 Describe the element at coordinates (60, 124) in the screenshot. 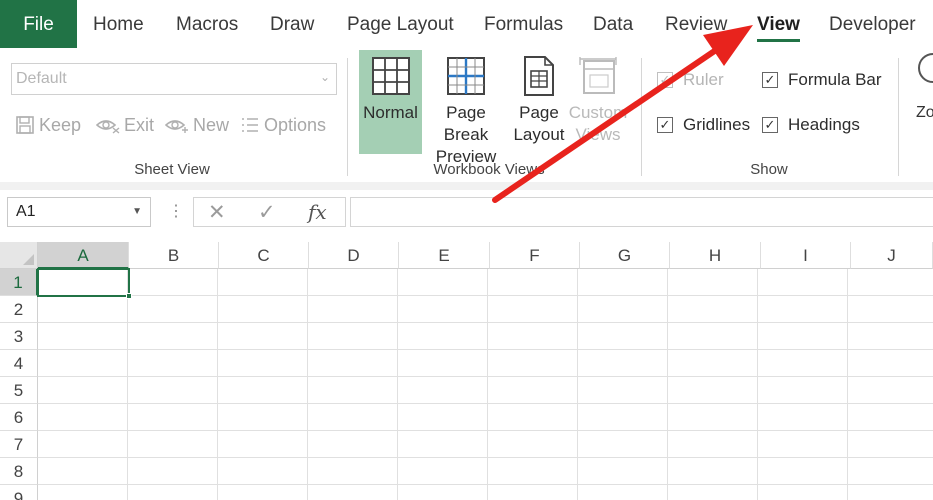

I see `keep-button-label: Keep` at that location.